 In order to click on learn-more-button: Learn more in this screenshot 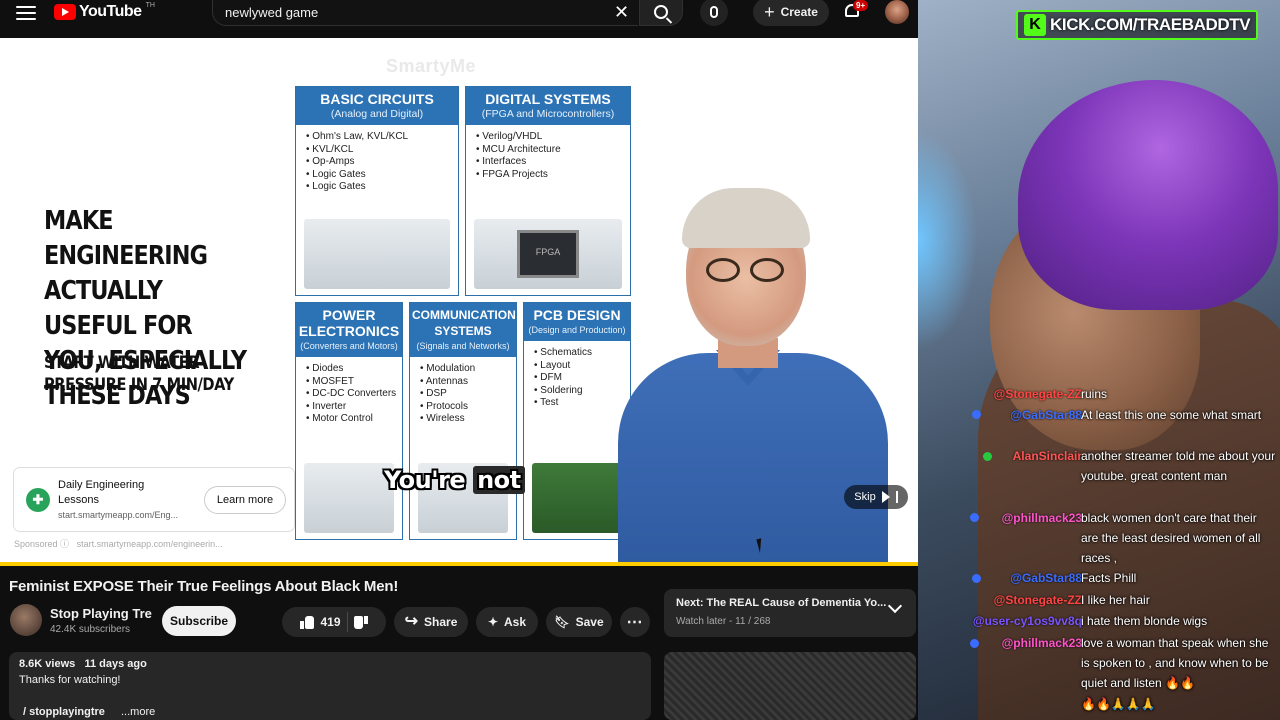, I will do `click(245, 500)`.